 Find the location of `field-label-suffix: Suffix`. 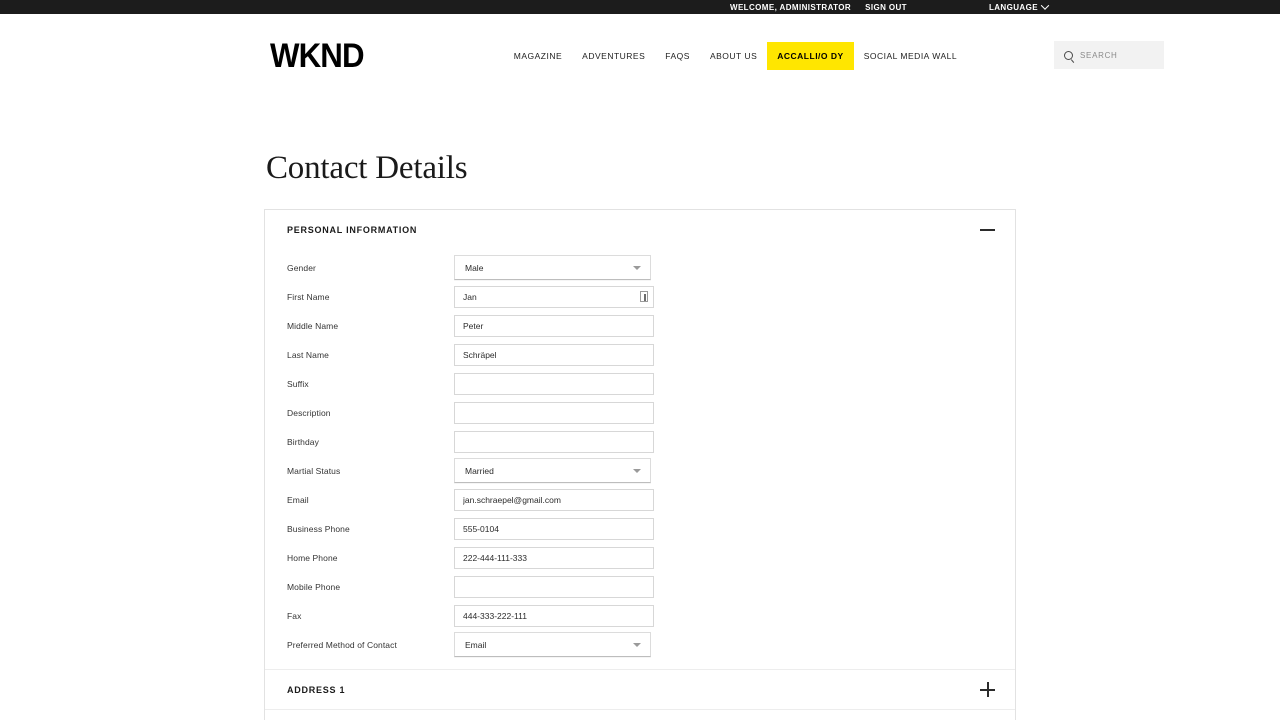

field-label-suffix: Suffix is located at coordinates (298, 383).